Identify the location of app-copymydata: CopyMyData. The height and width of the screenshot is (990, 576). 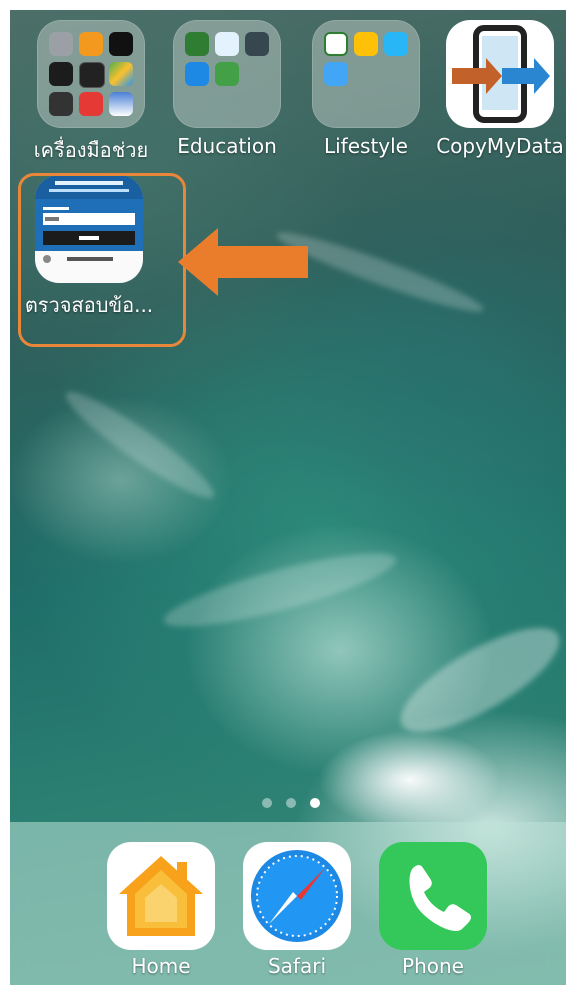
(500, 89).